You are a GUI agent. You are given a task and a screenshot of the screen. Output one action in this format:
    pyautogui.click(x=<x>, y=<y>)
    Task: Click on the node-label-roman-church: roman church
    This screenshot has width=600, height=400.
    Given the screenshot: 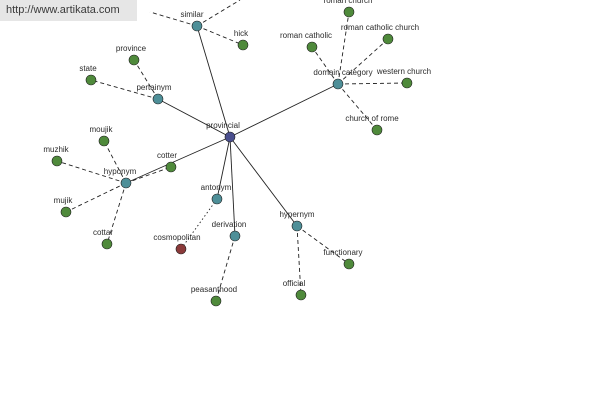 What is the action you would take?
    pyautogui.click(x=348, y=2)
    